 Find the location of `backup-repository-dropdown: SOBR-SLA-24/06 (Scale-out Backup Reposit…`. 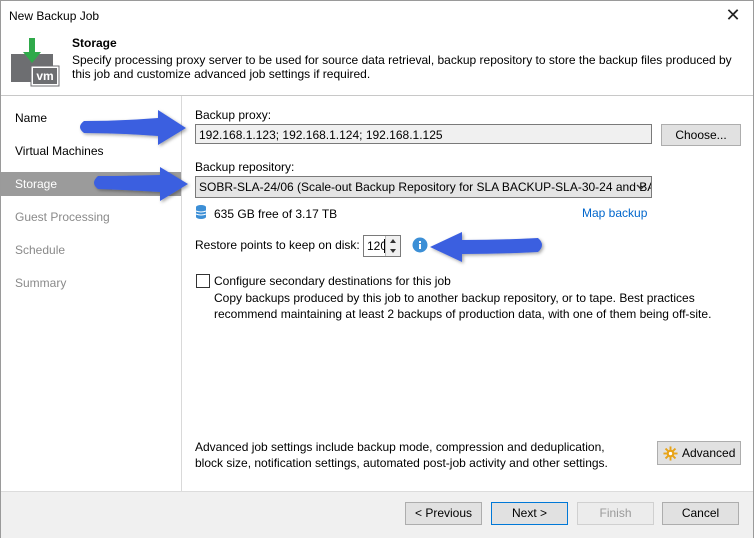

backup-repository-dropdown: SOBR-SLA-24/06 (Scale-out Backup Reposit… is located at coordinates (423, 187).